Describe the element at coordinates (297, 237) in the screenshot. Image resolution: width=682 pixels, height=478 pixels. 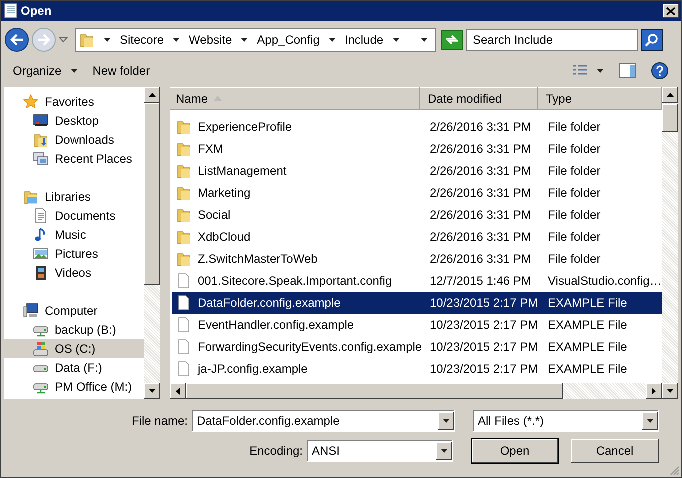
I see `file-row: XdbCloud` at that location.